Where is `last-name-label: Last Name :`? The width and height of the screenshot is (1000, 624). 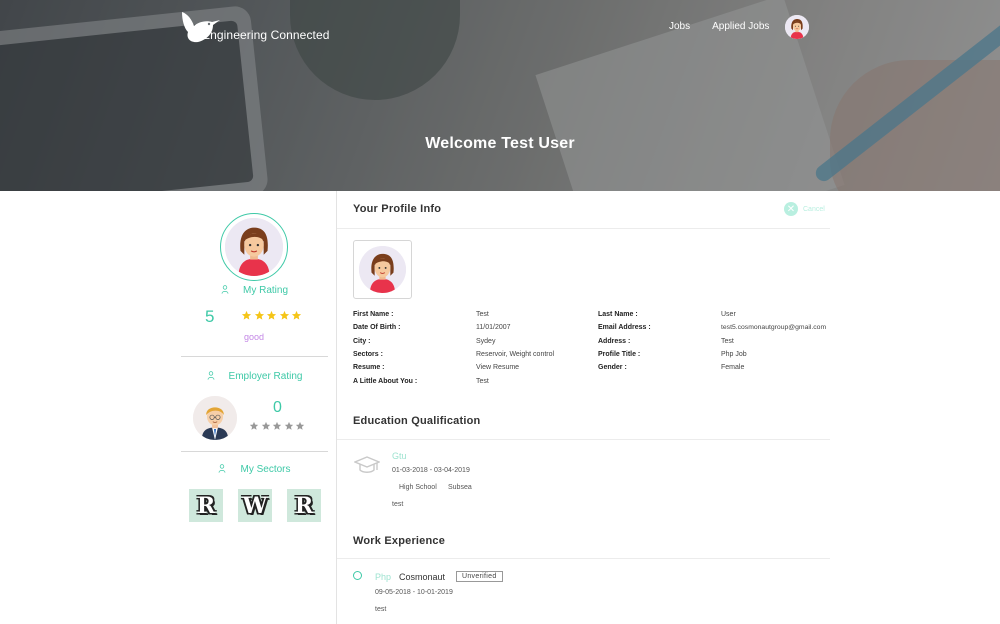
last-name-label: Last Name : is located at coordinates (618, 314).